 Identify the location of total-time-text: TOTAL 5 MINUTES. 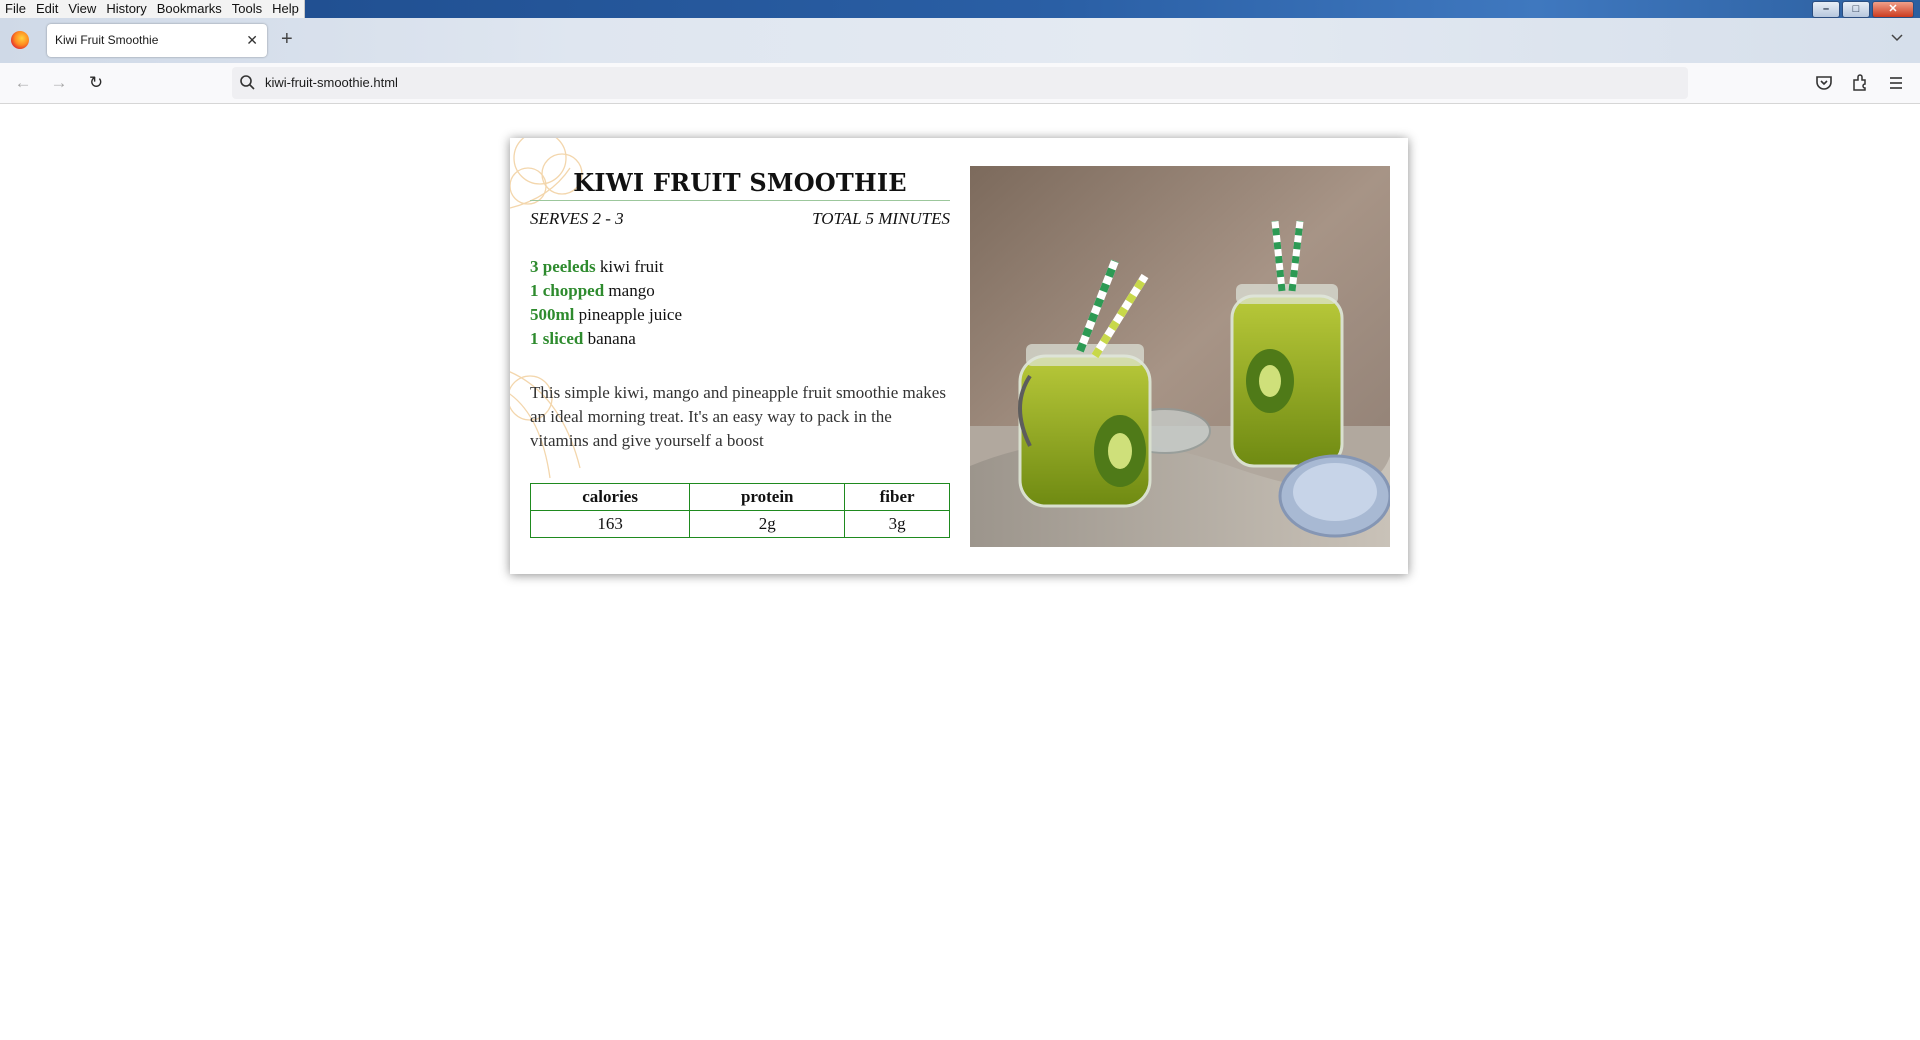
(881, 218).